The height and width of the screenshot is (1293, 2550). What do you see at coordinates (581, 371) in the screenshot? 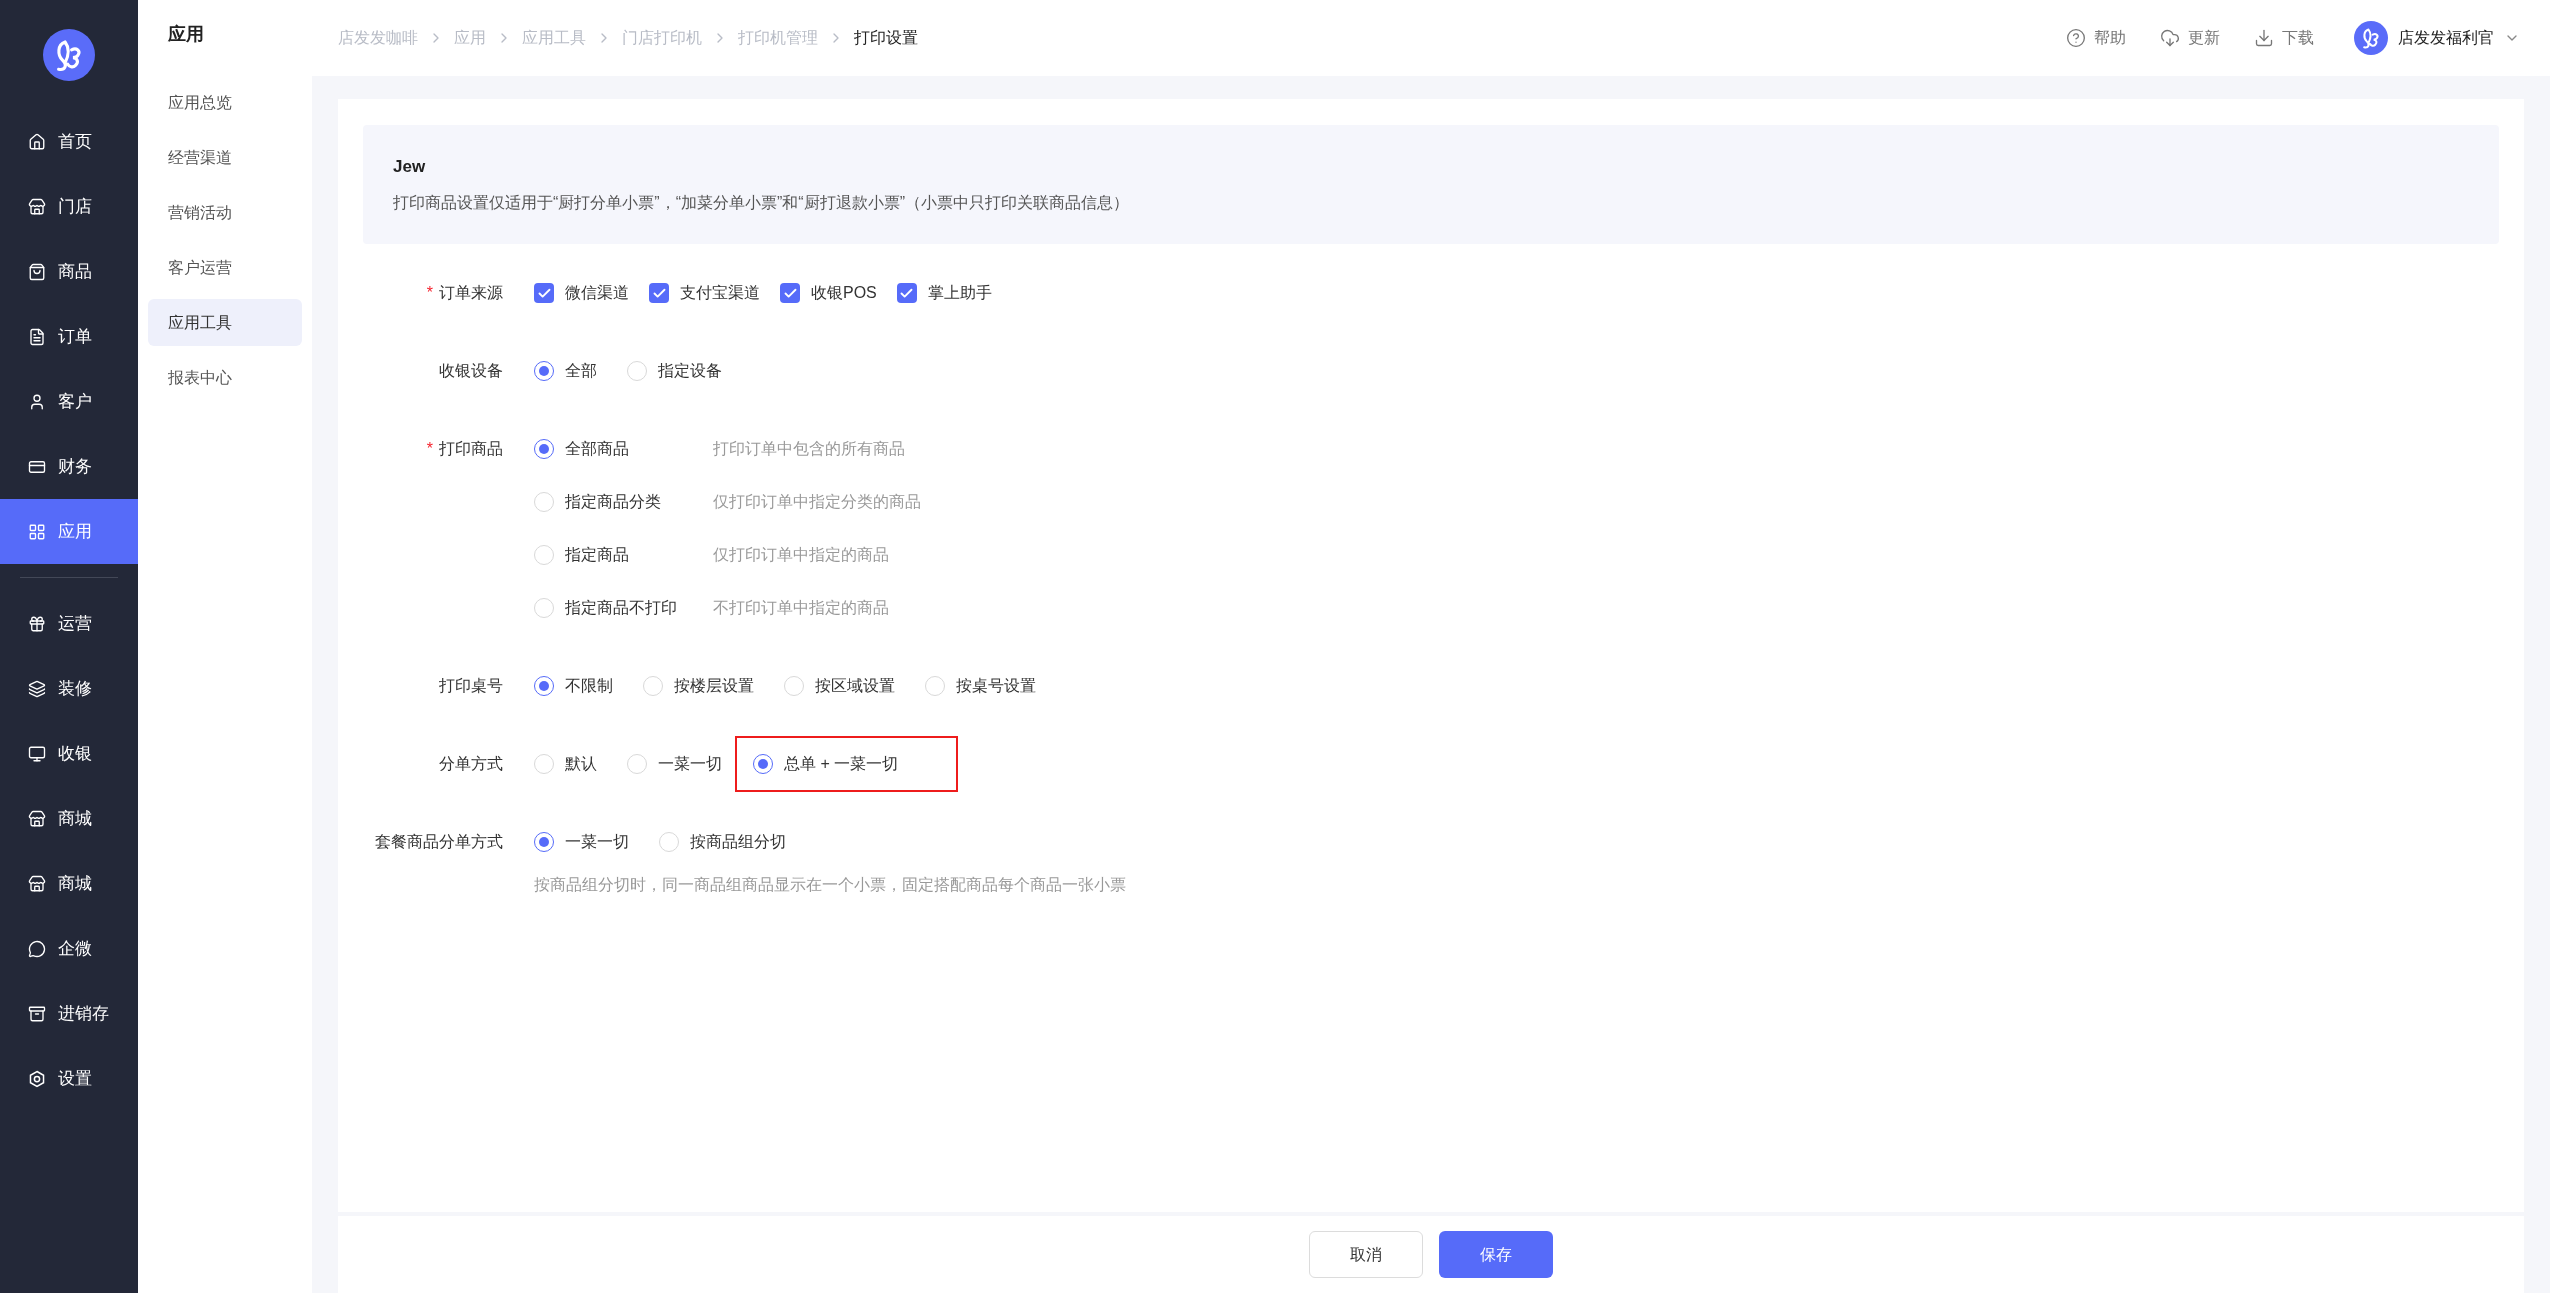
I see `option-label: 全部` at bounding box center [581, 371].